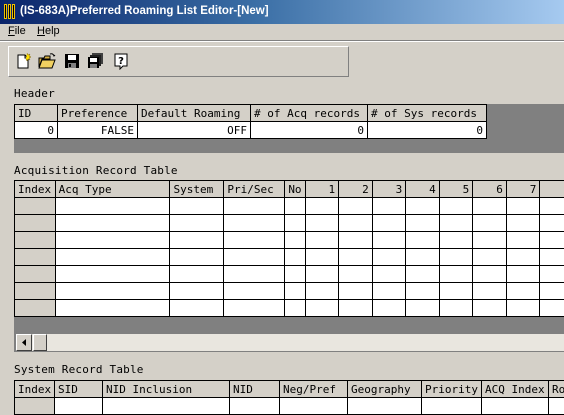 The height and width of the screenshot is (415, 564). I want to click on open-button, so click(47, 61).